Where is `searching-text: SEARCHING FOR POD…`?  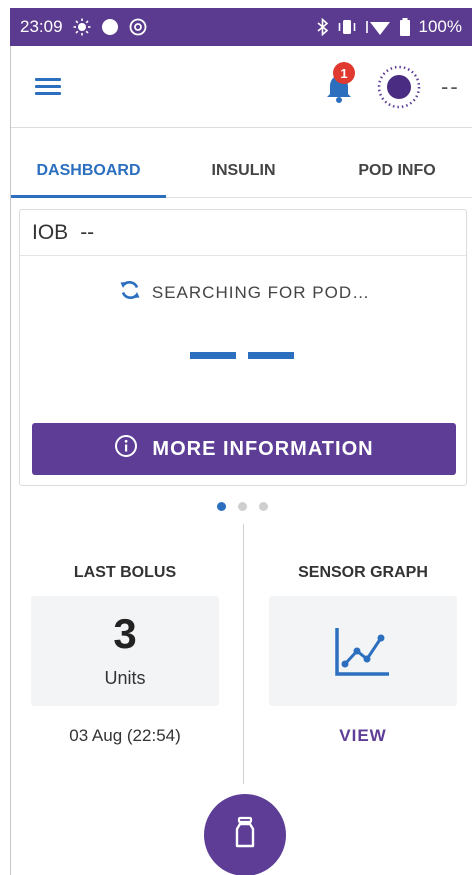
searching-text: SEARCHING FOR POD… is located at coordinates (261, 292).